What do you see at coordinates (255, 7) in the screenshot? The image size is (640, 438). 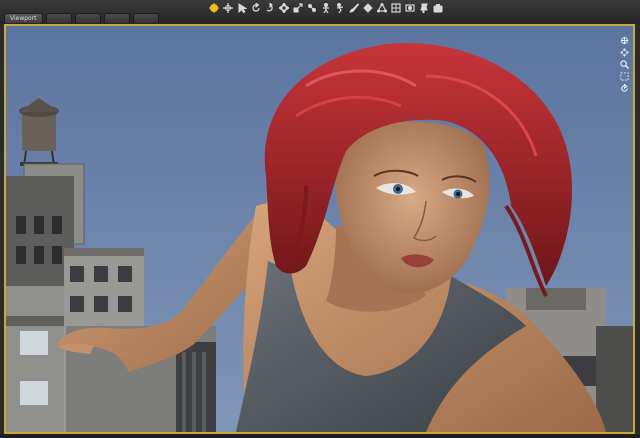 I see `rotate-icon` at bounding box center [255, 7].